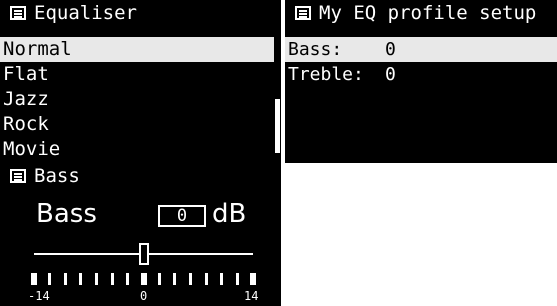 Image resolution: width=557 pixels, height=306 pixels. What do you see at coordinates (182, 216) in the screenshot?
I see `bass-value-box: 0` at bounding box center [182, 216].